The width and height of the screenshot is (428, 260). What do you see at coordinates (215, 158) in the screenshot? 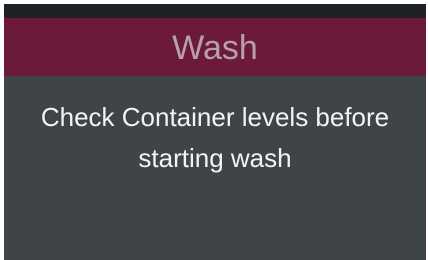
I see `message-line-2: starting wash` at bounding box center [215, 158].